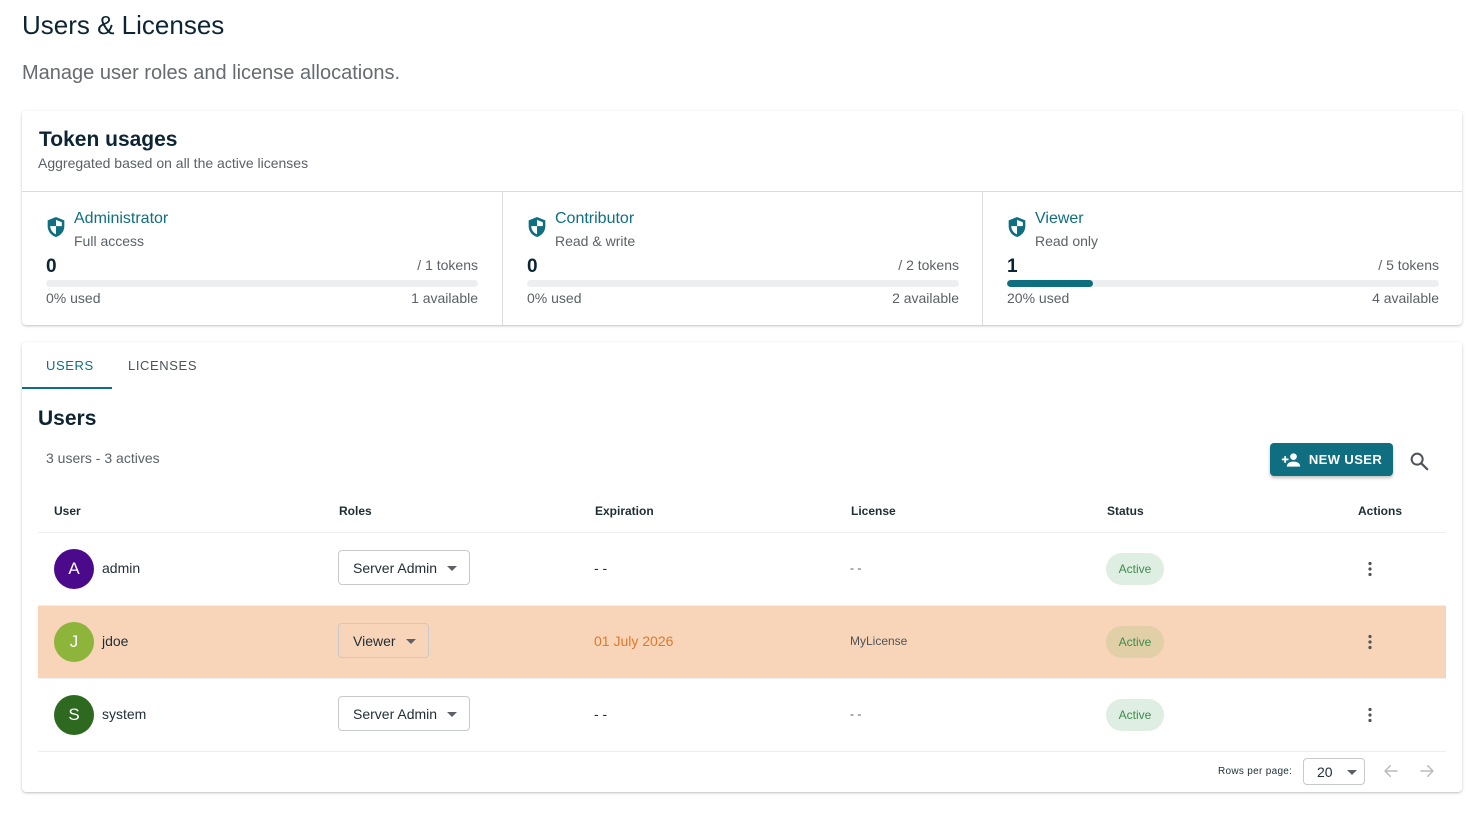  Describe the element at coordinates (1427, 771) in the screenshot. I see `next-page-icon` at that location.